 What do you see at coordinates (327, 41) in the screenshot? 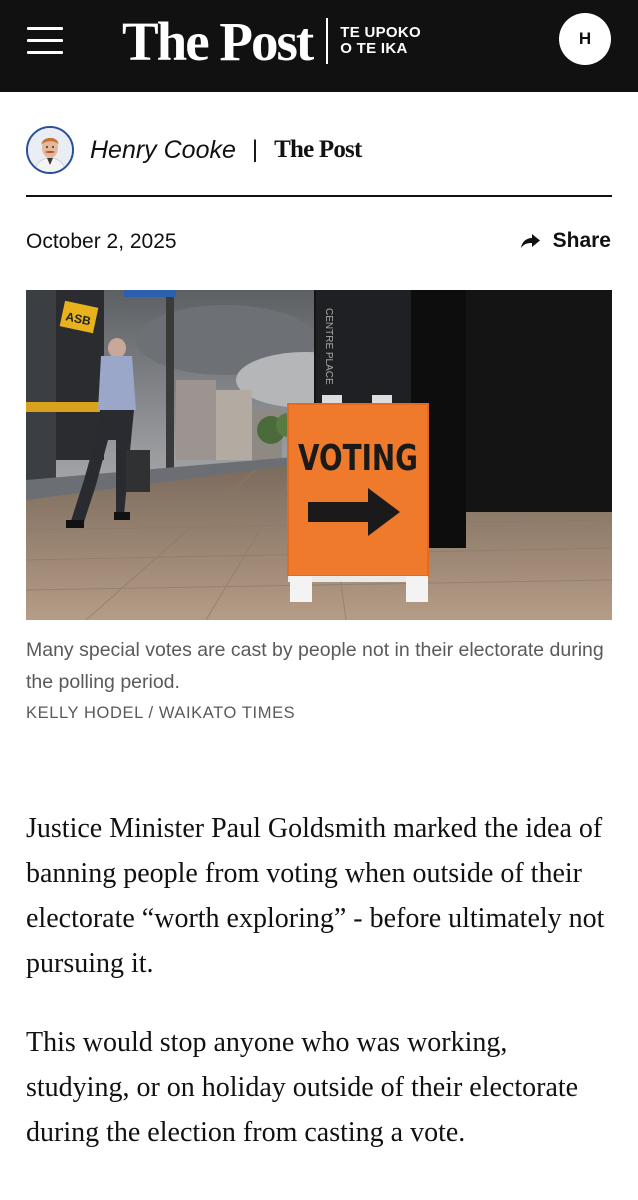
I see `brand-divider` at bounding box center [327, 41].